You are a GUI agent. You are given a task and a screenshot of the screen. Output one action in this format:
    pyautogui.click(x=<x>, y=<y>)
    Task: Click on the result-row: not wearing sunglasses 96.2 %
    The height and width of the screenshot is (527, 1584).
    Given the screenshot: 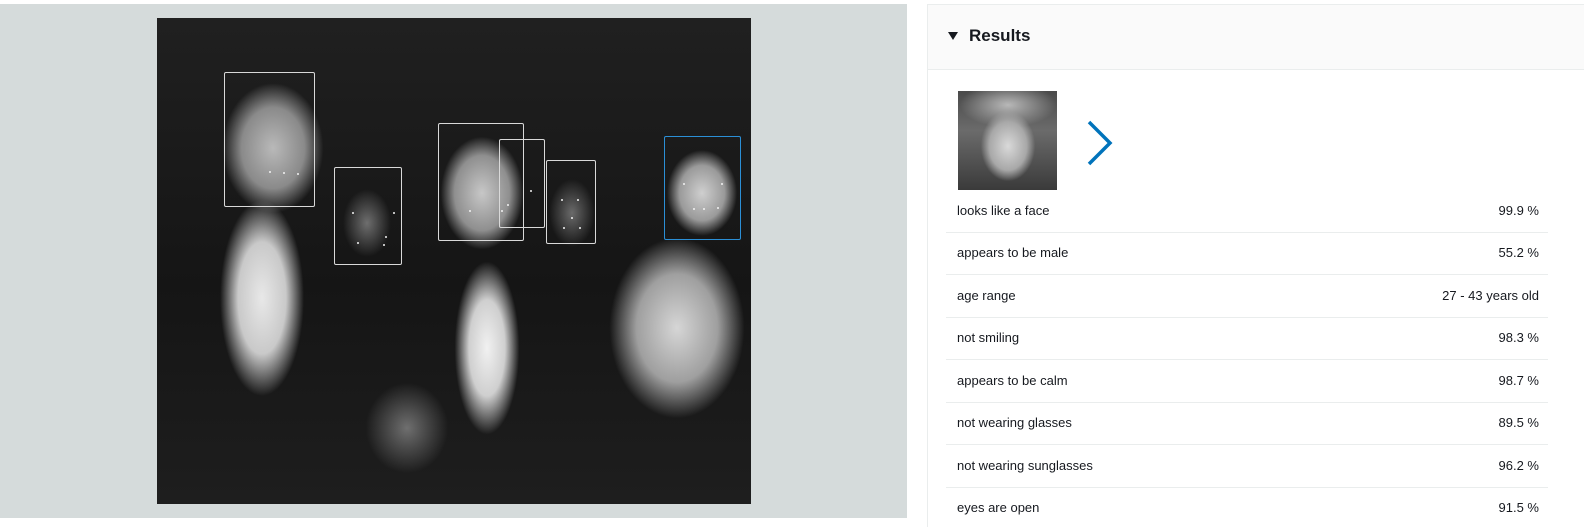 What is the action you would take?
    pyautogui.click(x=1247, y=466)
    